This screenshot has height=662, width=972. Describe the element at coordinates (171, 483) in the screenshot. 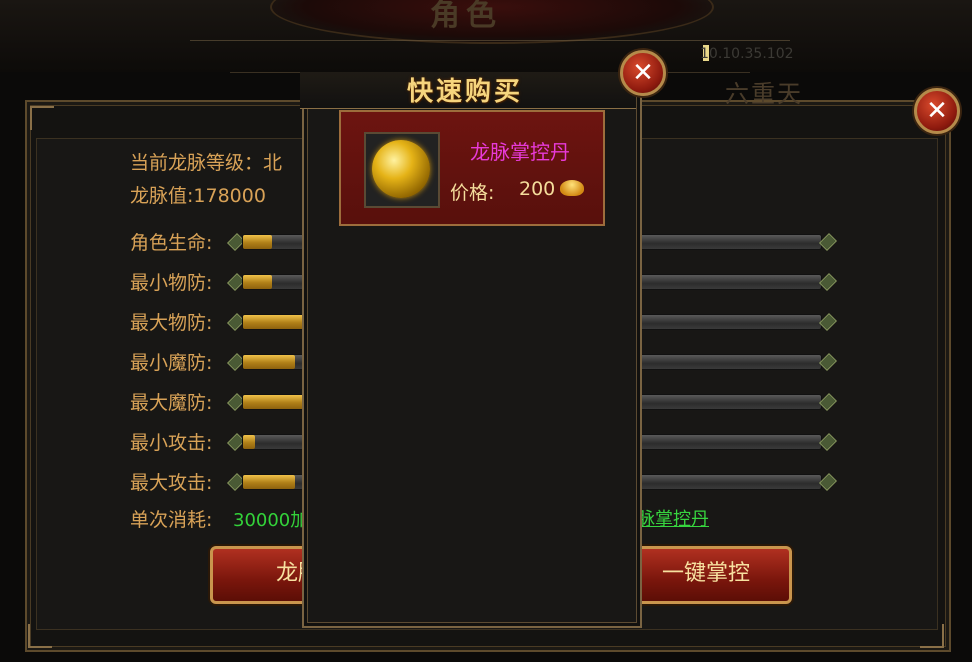

I see `stat-label: 最大攻击:` at that location.